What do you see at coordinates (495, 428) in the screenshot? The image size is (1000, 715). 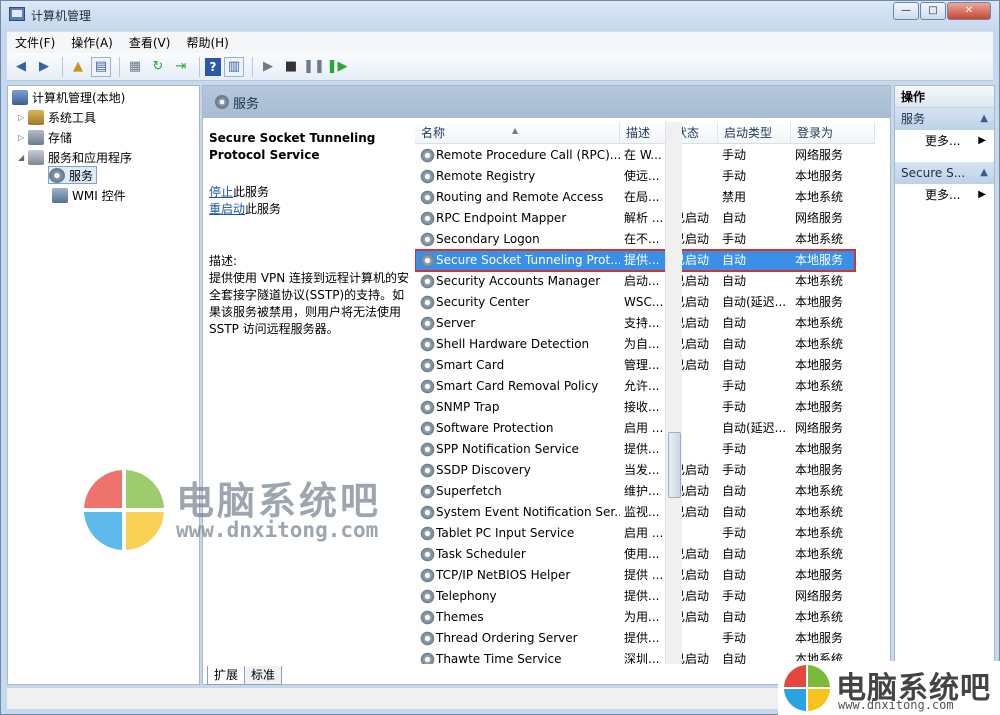 I see `cell-name: Software Protection` at bounding box center [495, 428].